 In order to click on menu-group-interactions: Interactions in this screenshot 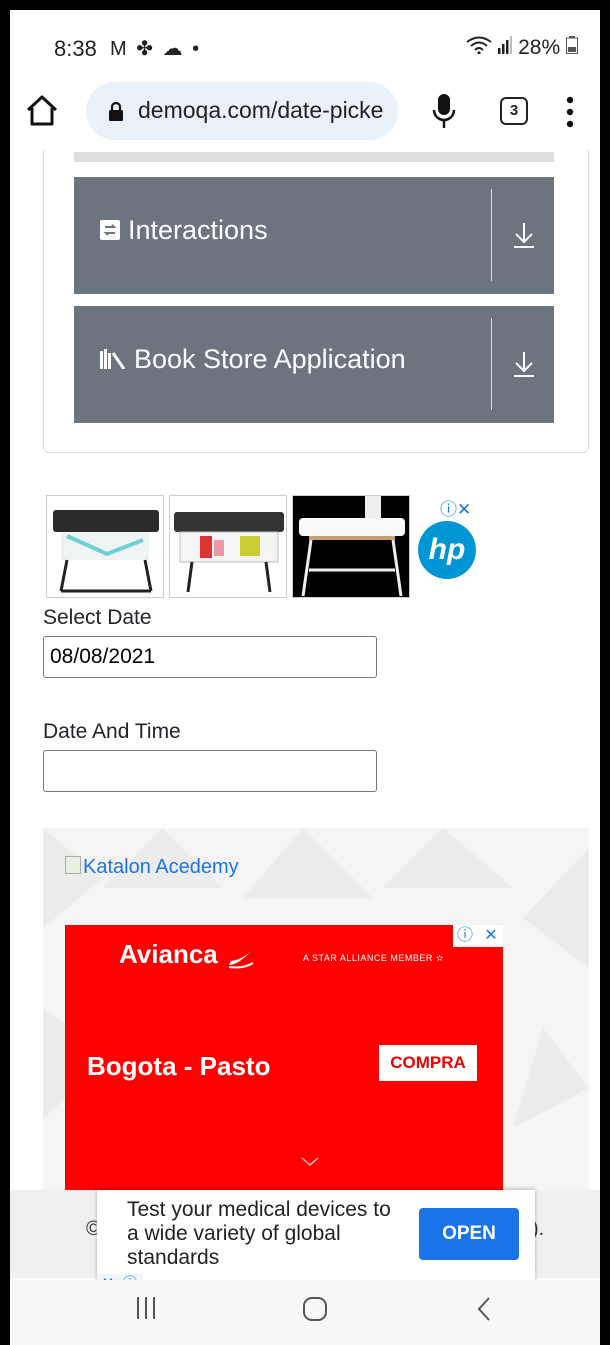, I will do `click(314, 235)`.